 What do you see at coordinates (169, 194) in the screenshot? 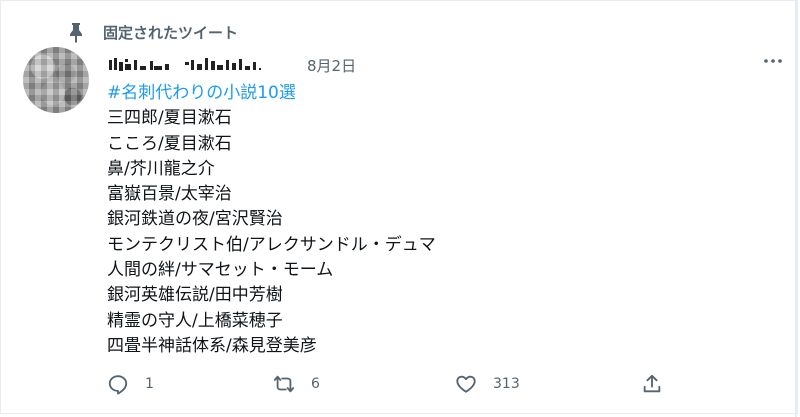
I see `tweet-line: 富嶽百景/太宰治` at bounding box center [169, 194].